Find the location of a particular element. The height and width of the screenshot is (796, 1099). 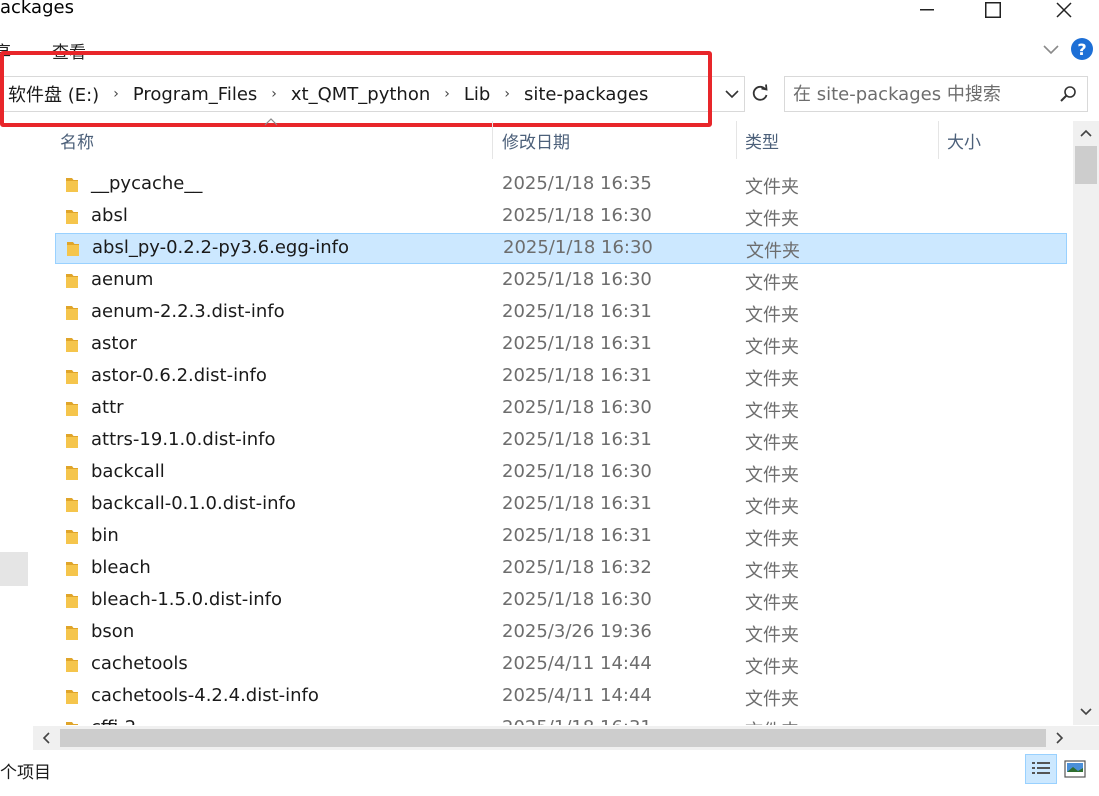

table-row: bleach 2025/1/18 16:32 文件夹 is located at coordinates (561, 569).